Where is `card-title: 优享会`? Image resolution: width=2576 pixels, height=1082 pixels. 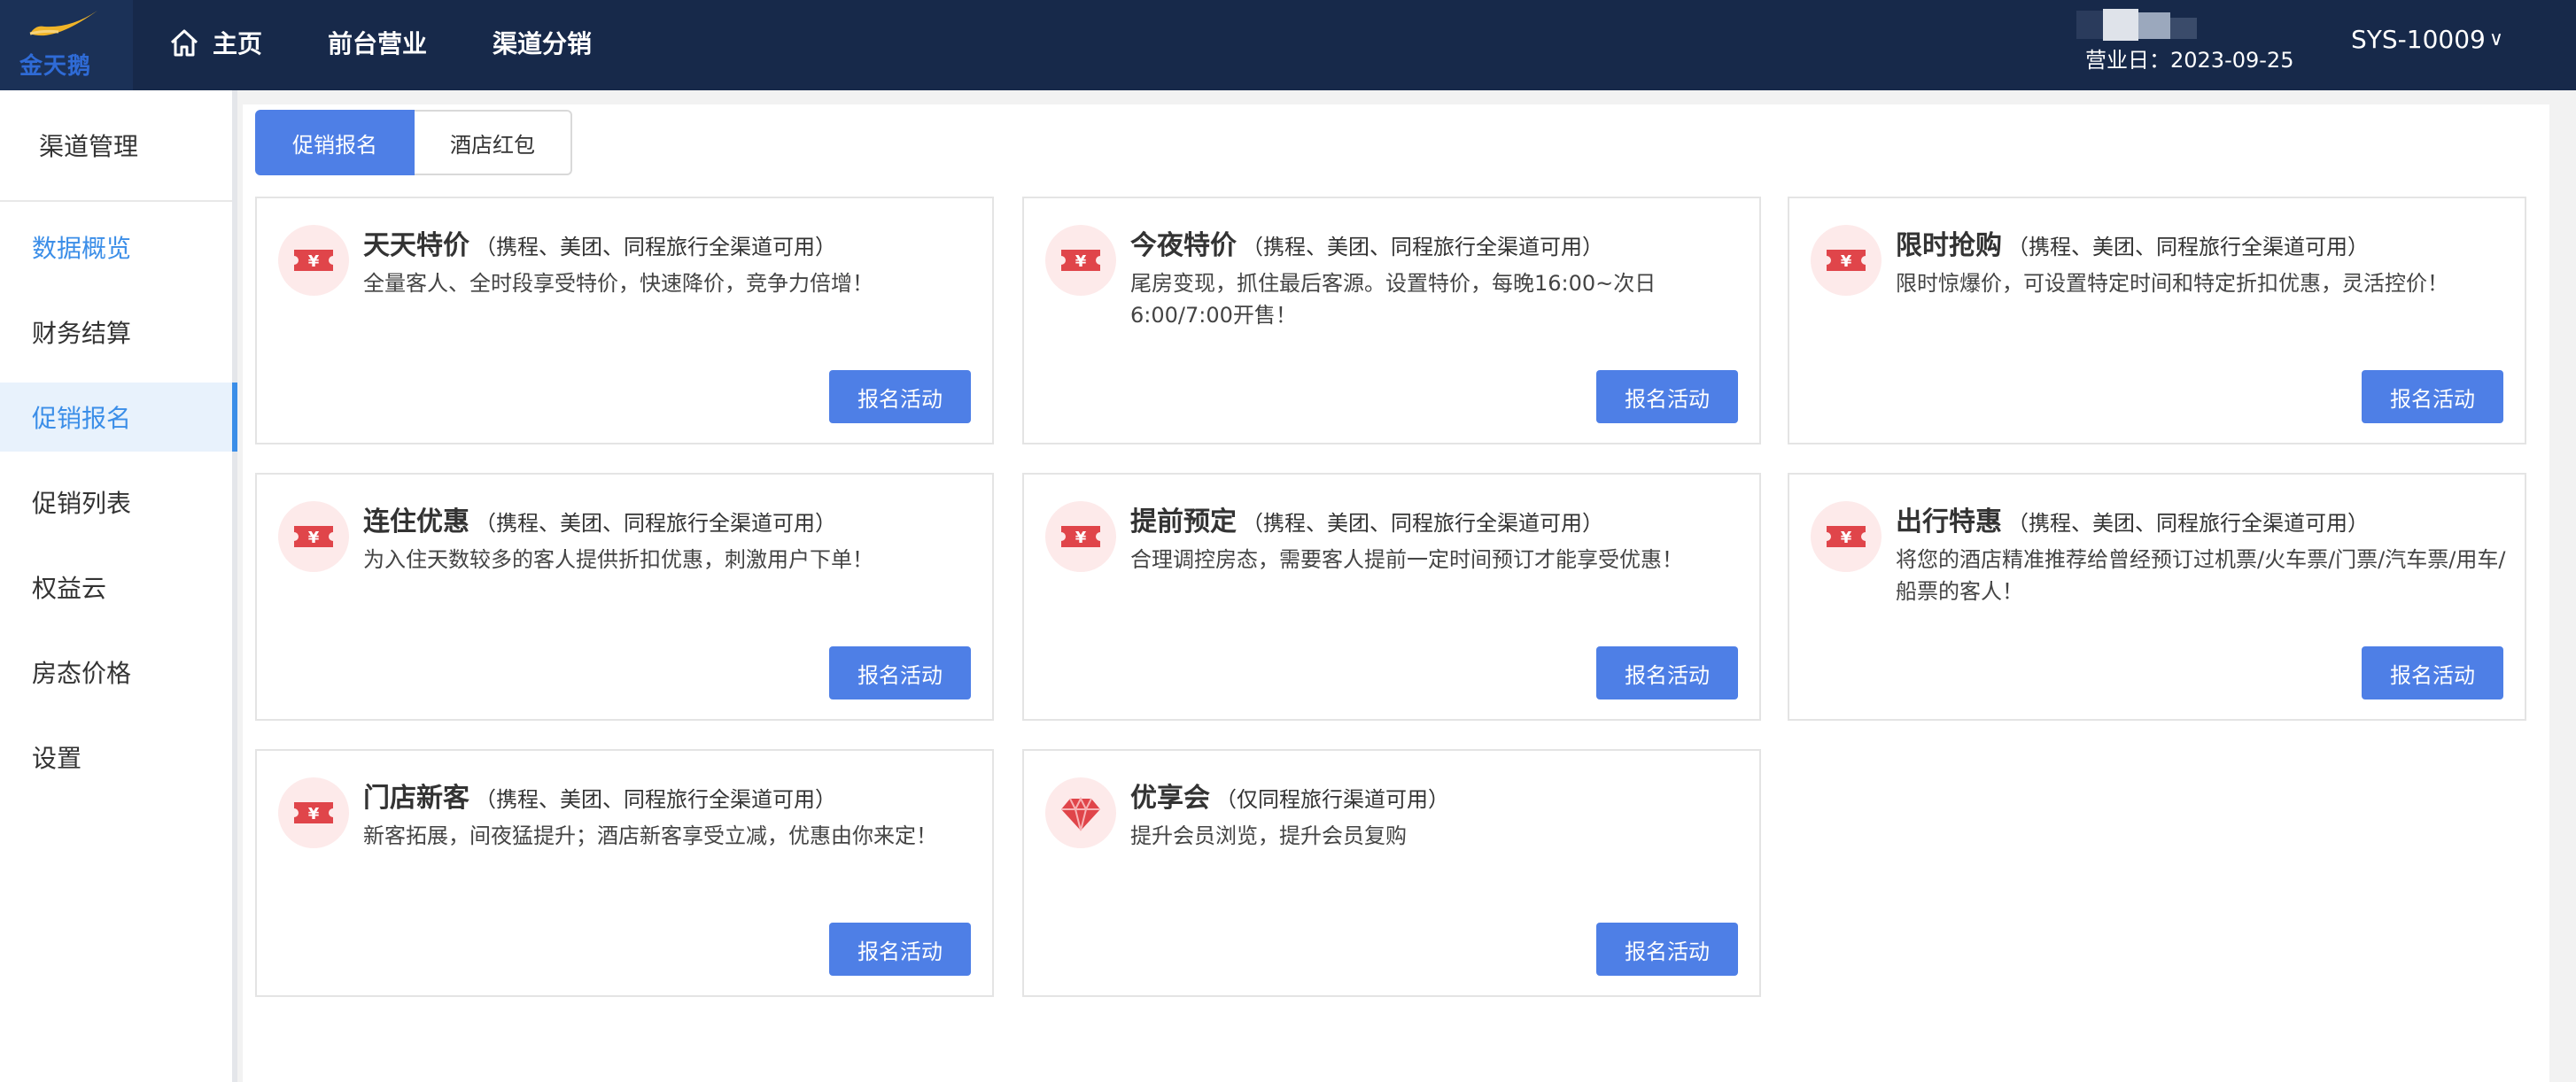
card-title: 优享会 is located at coordinates (1170, 798).